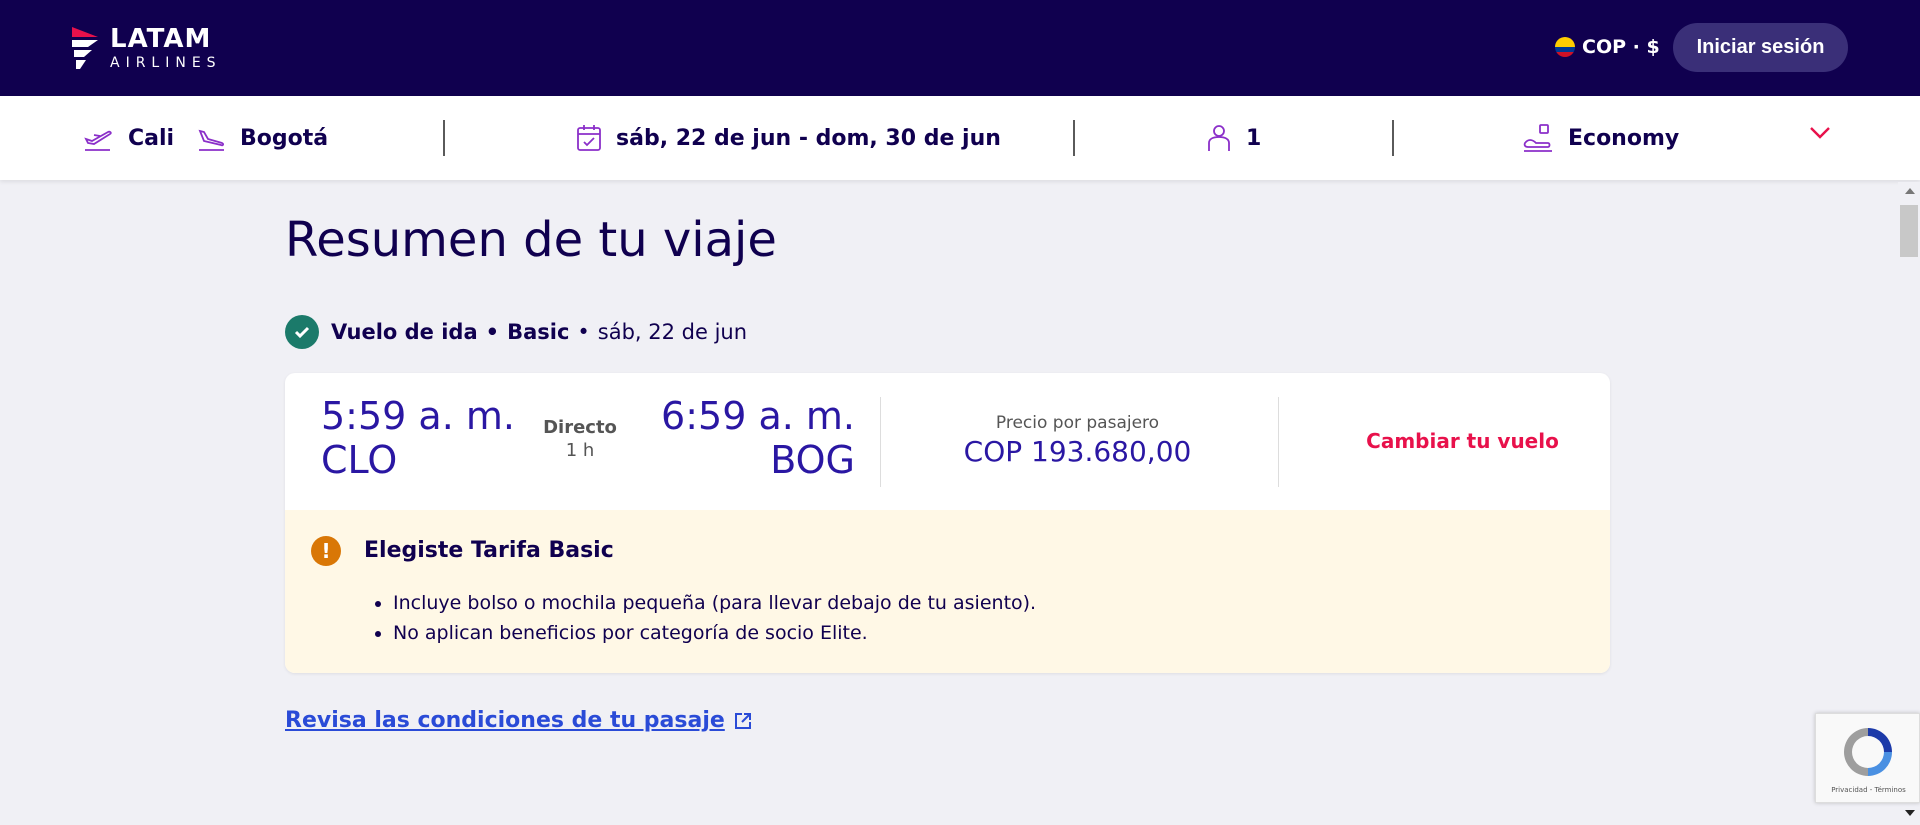 This screenshot has width=1920, height=825. Describe the element at coordinates (161, 39) in the screenshot. I see `logo-wordmark: LATAM` at that location.